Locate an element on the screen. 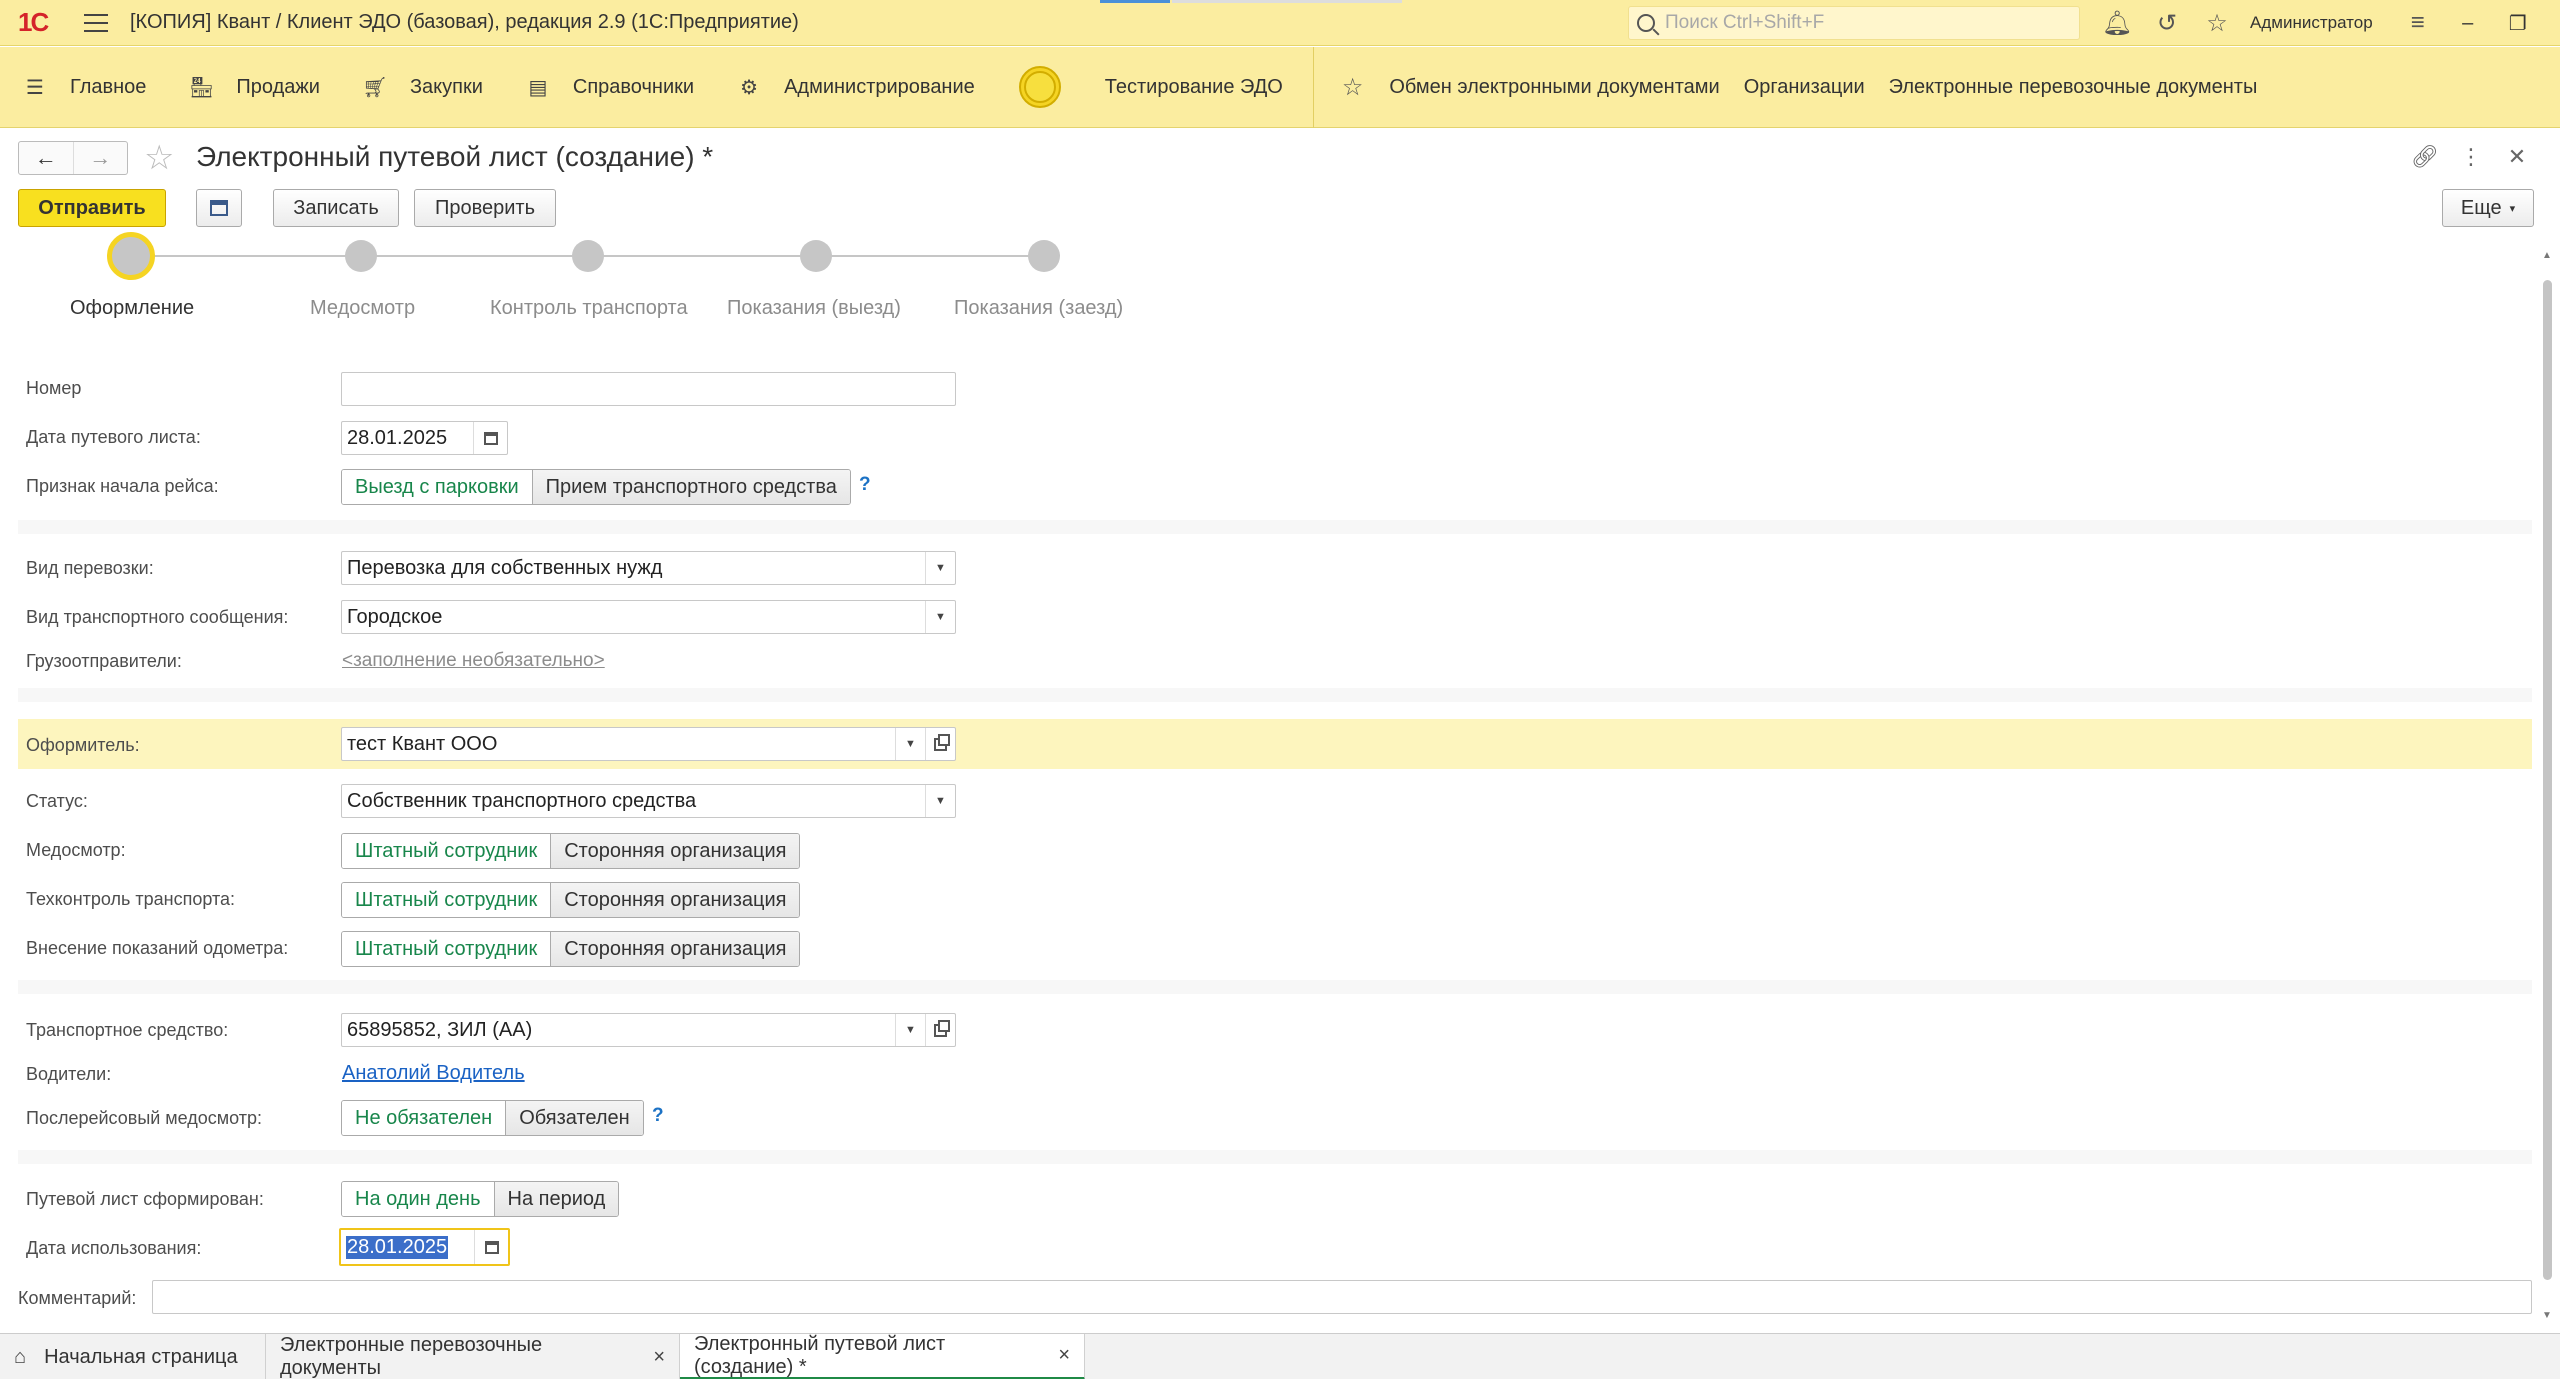 Image resolution: width=2560 pixels, height=1379 pixels. usage-date-input: 28.01.2025 is located at coordinates (424, 1247).